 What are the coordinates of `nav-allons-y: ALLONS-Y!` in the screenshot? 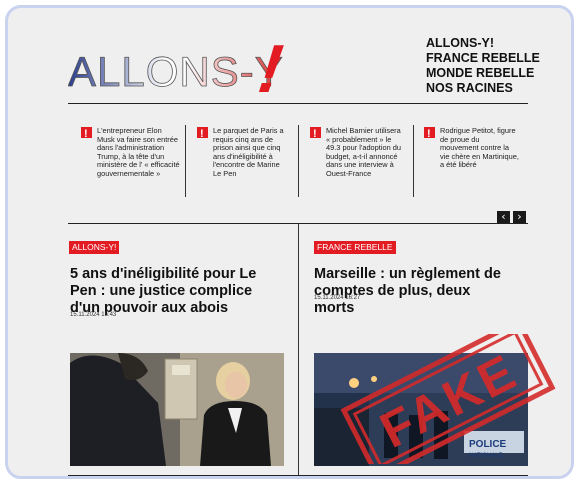 It's located at (491, 43).